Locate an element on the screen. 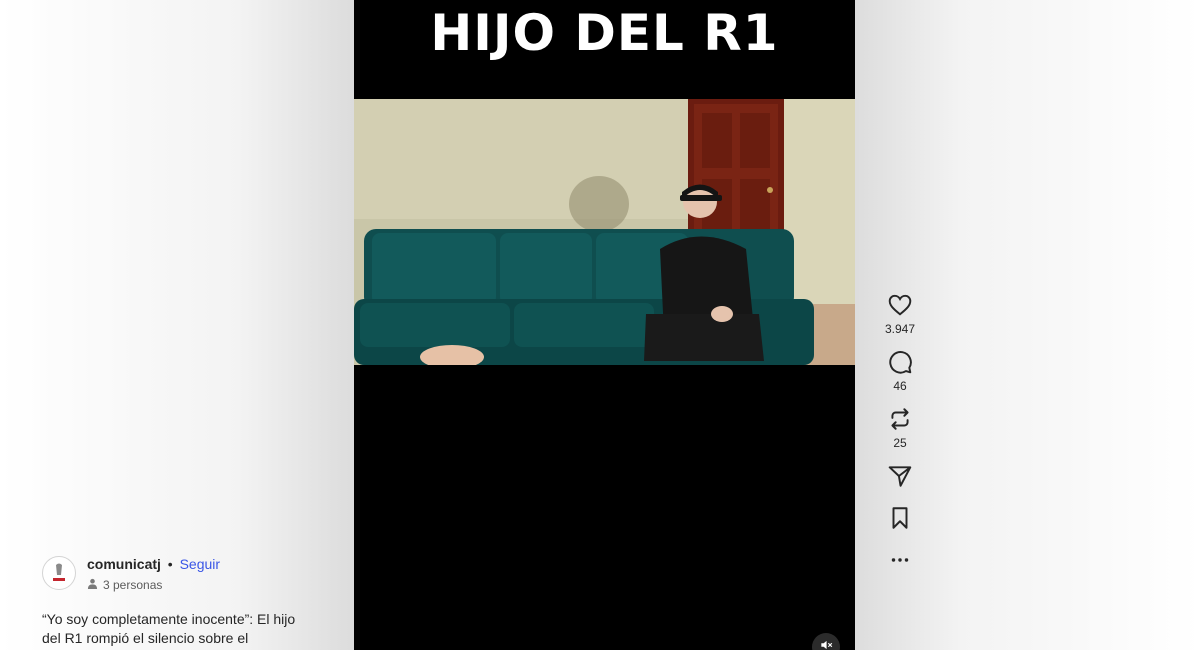  post-actions: 3.947 46 25 is located at coordinates (900, 439).